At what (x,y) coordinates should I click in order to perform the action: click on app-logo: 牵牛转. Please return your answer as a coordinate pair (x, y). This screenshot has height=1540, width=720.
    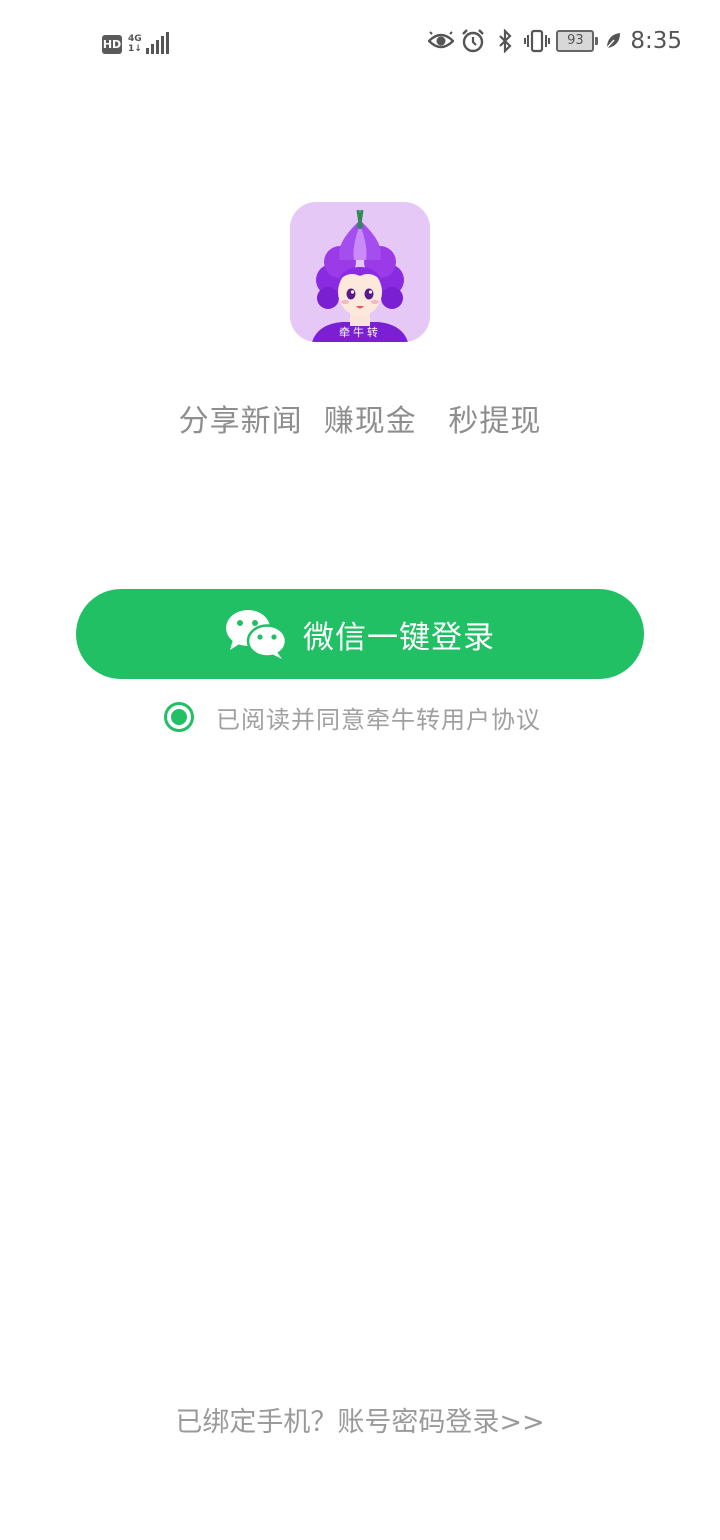
    Looking at the image, I should click on (360, 272).